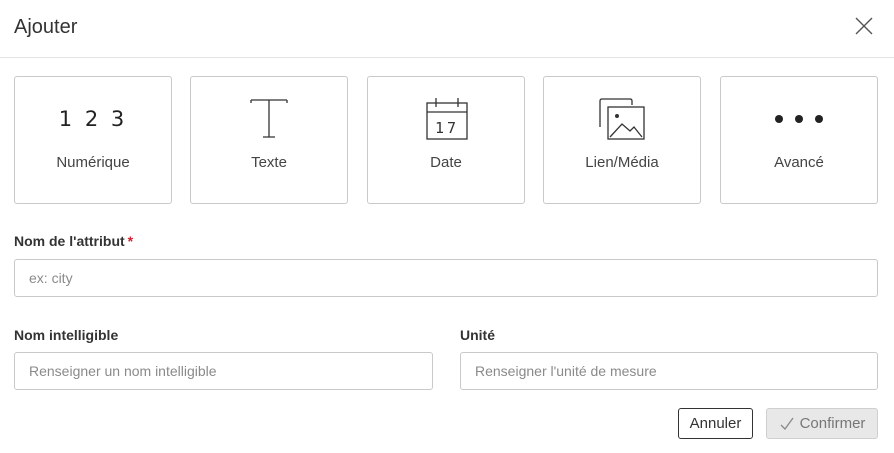 The image size is (894, 453). Describe the element at coordinates (822, 423) in the screenshot. I see `confirm-button: Confirmer` at that location.